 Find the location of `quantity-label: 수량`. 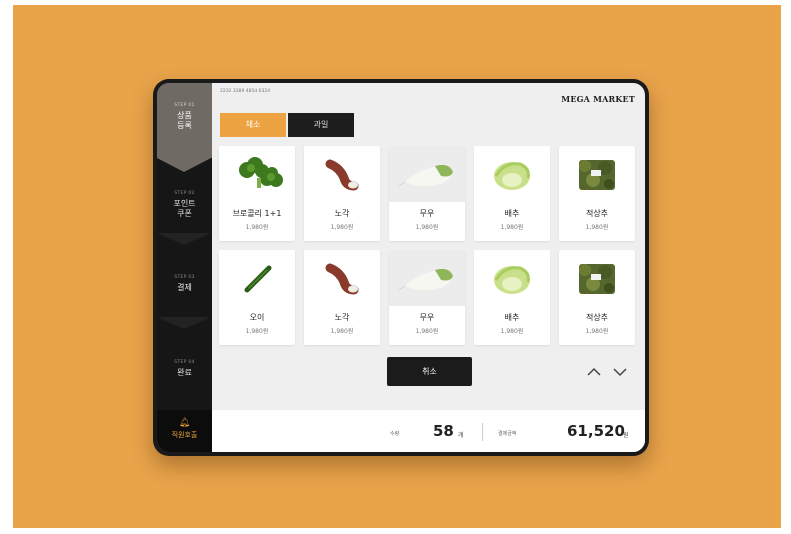

quantity-label: 수량 is located at coordinates (395, 434).